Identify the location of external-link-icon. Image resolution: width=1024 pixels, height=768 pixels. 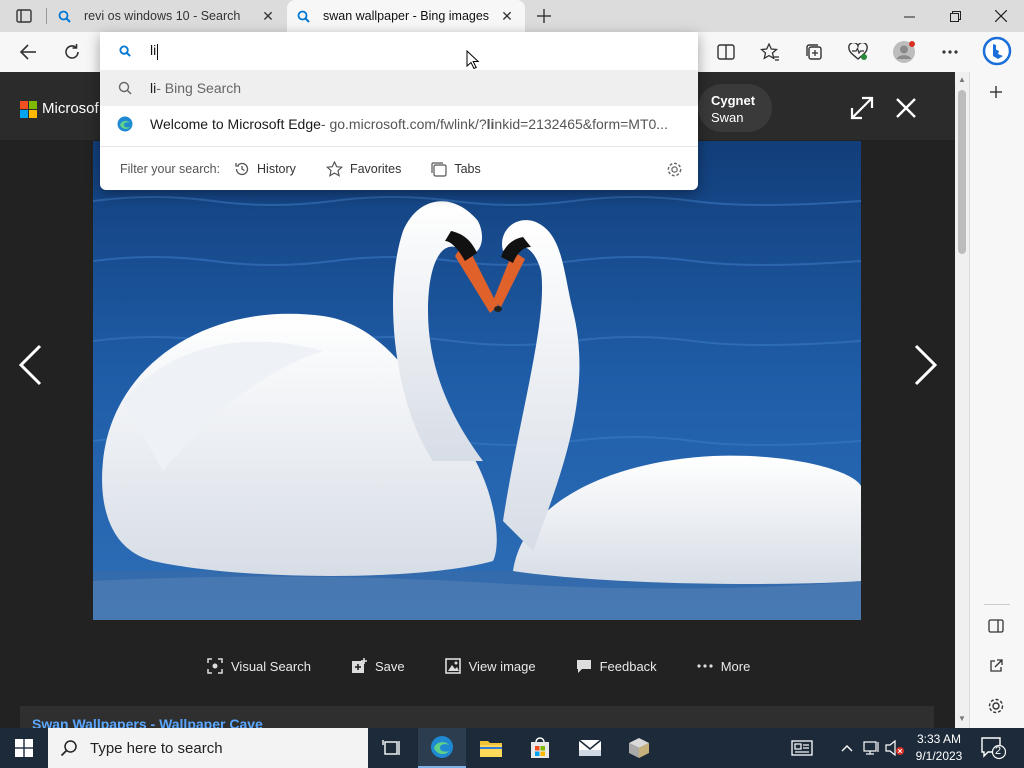
(996, 665).